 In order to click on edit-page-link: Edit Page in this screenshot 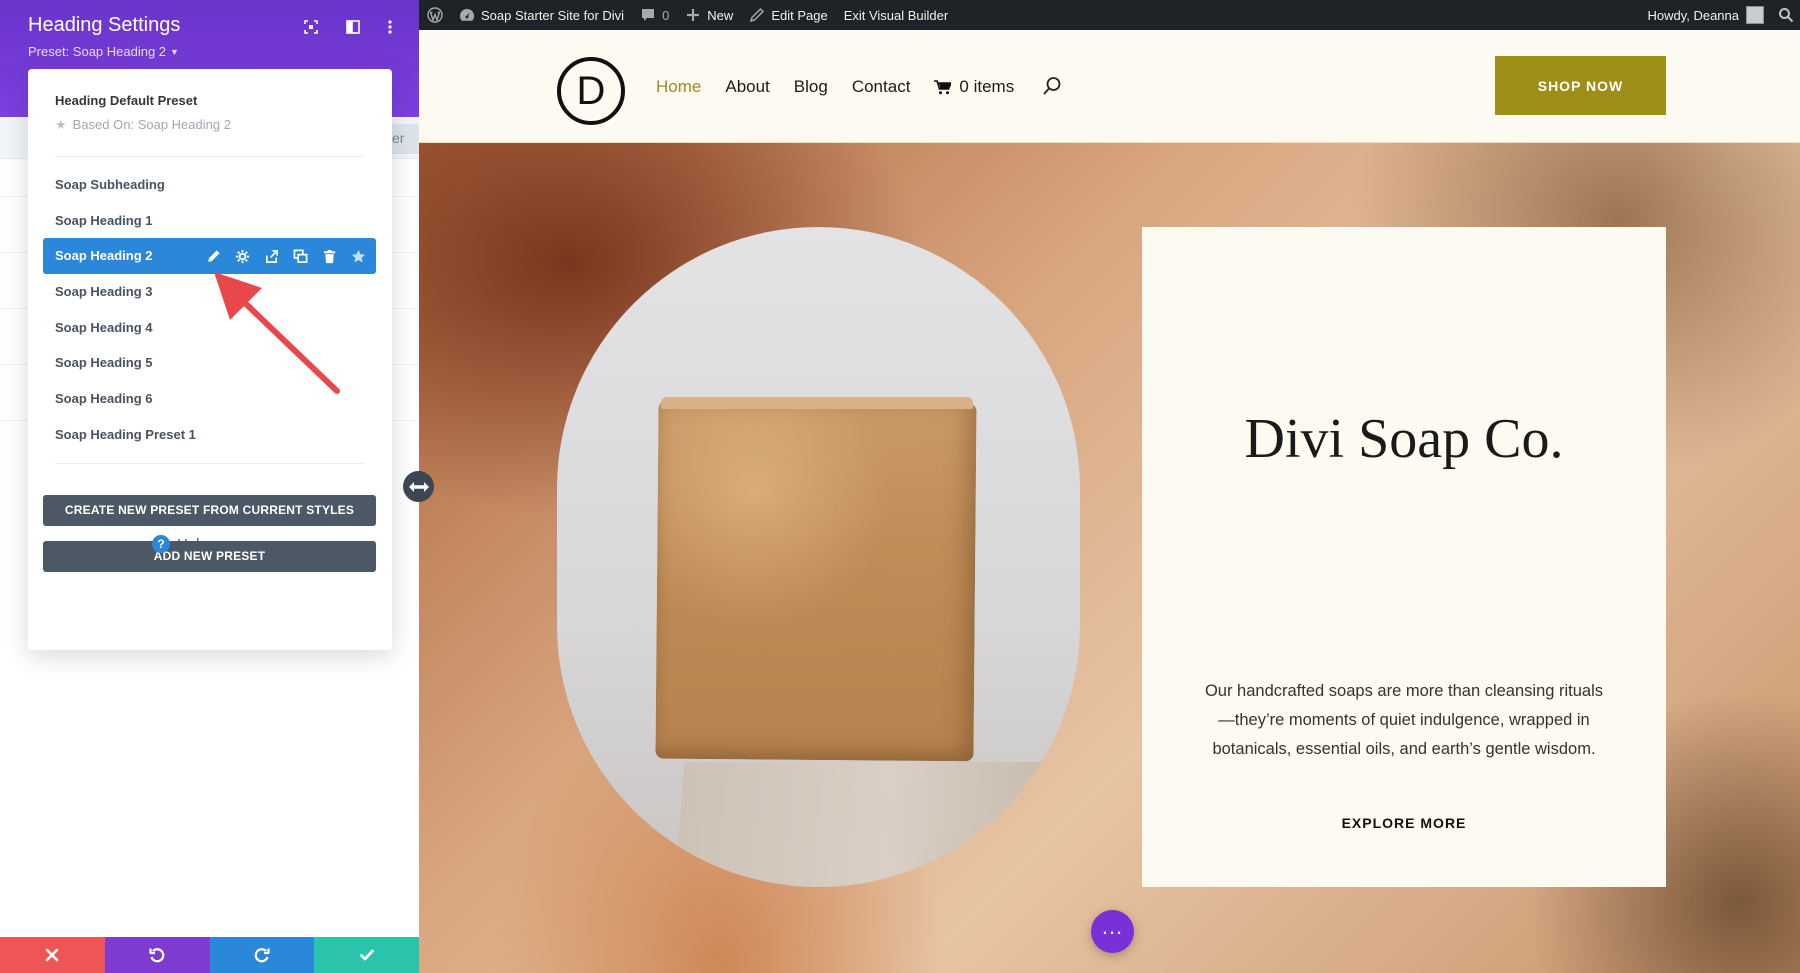, I will do `click(788, 15)`.